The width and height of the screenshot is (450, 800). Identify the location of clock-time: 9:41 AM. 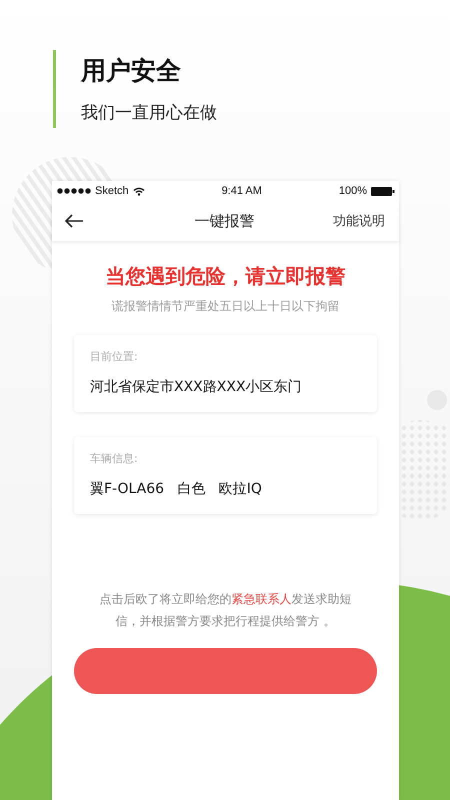
(242, 191).